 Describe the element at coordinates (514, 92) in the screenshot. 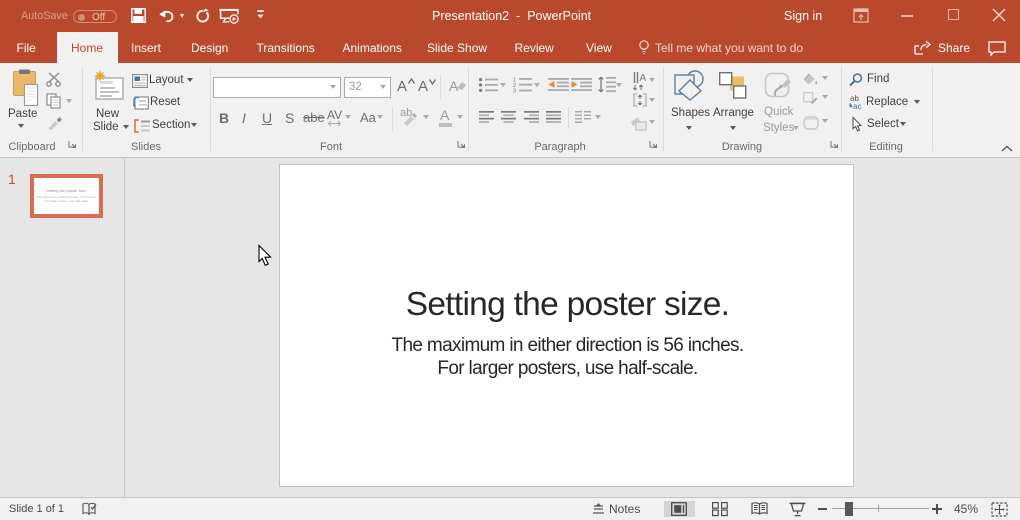

I see `svg-text: 3` at that location.